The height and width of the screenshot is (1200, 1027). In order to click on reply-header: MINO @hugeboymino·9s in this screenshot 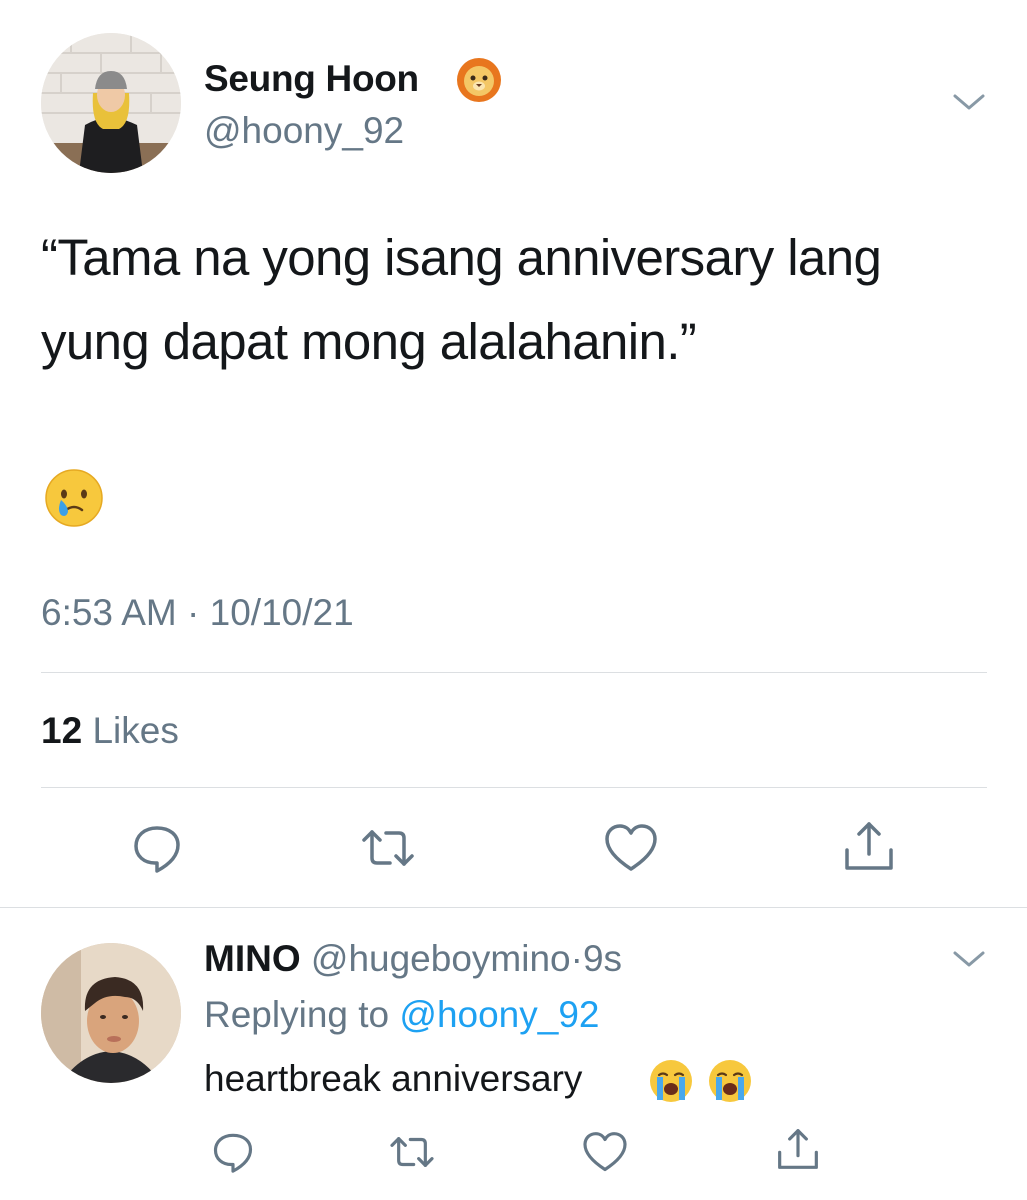, I will do `click(413, 959)`.